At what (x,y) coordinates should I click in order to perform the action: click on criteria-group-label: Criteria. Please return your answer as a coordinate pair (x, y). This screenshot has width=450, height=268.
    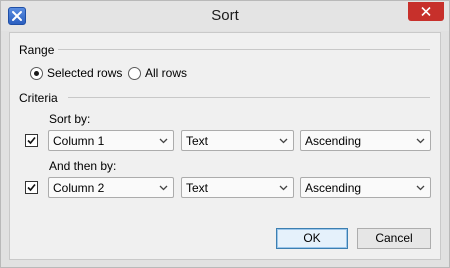
    Looking at the image, I should click on (38, 98).